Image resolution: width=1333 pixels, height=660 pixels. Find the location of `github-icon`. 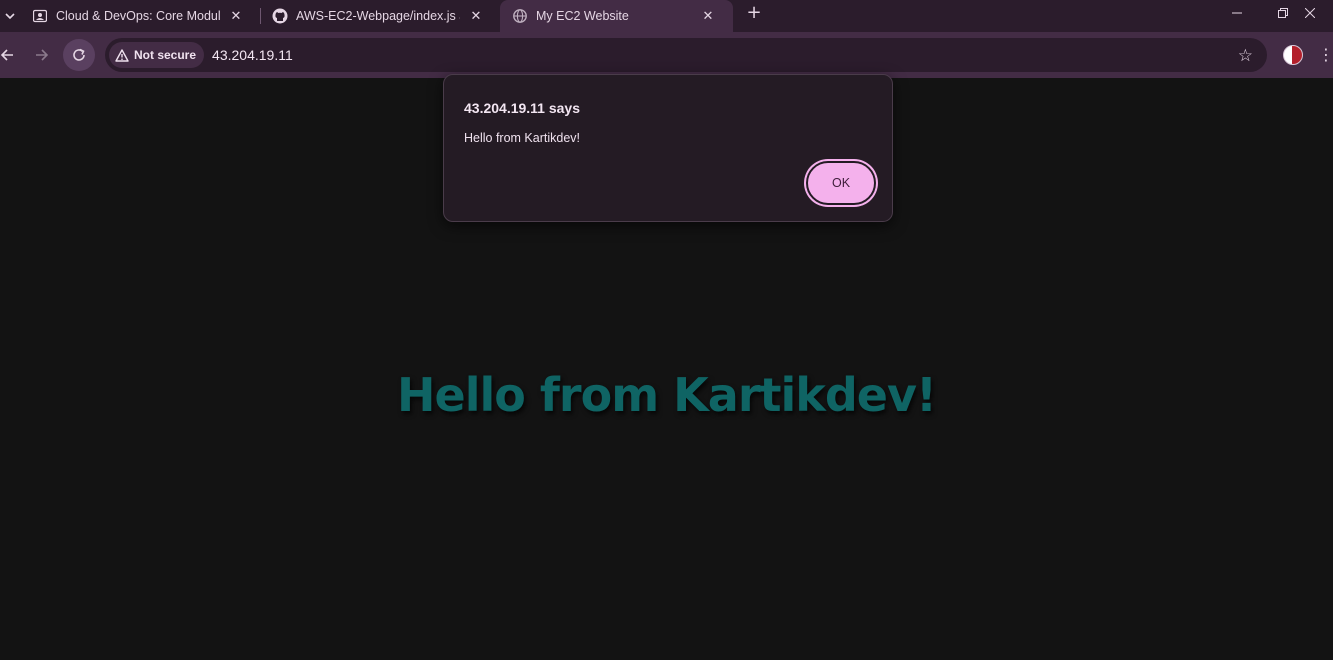

github-icon is located at coordinates (280, 16).